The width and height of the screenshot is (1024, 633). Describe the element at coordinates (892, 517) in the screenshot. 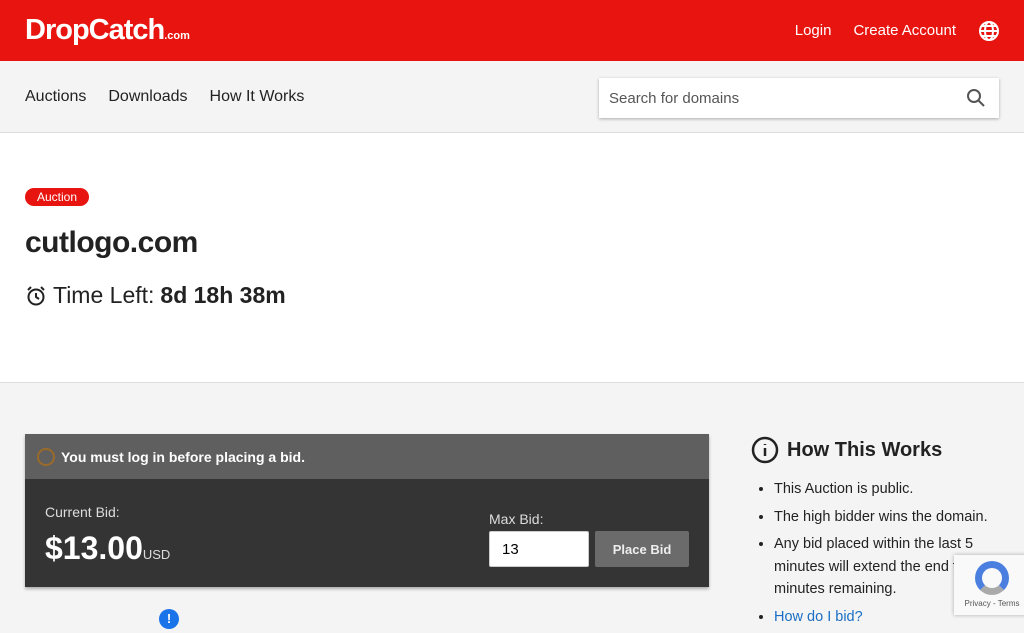

I see `list-item: The high bidder wins the domain.` at that location.